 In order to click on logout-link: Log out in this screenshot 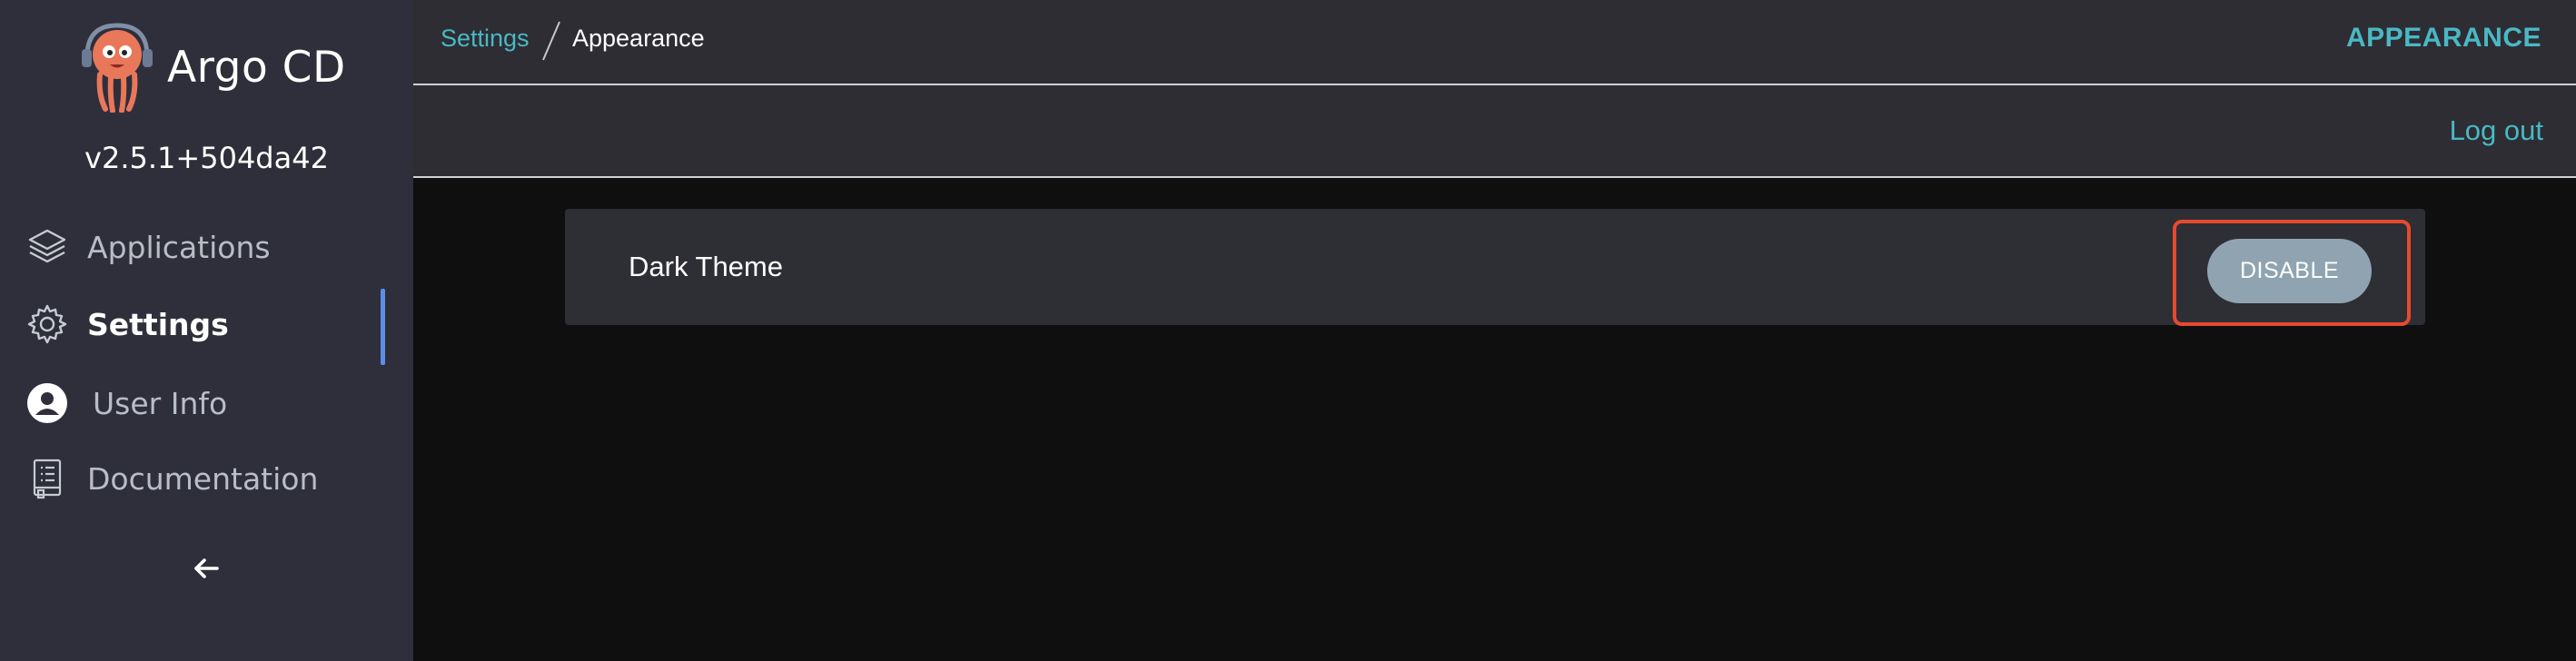, I will do `click(2496, 130)`.